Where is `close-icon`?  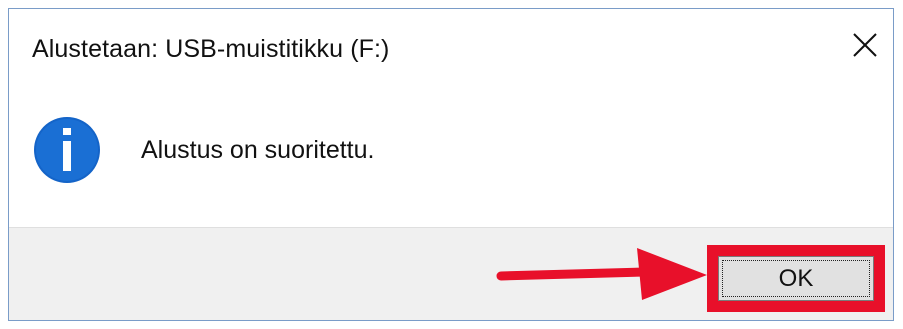
close-icon is located at coordinates (865, 45).